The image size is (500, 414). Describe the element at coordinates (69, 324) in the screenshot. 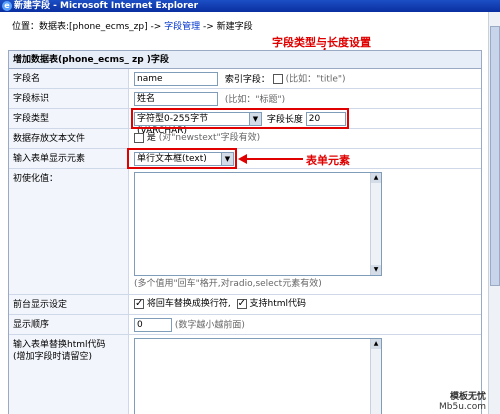

I see `order-label: 显示顺序` at that location.